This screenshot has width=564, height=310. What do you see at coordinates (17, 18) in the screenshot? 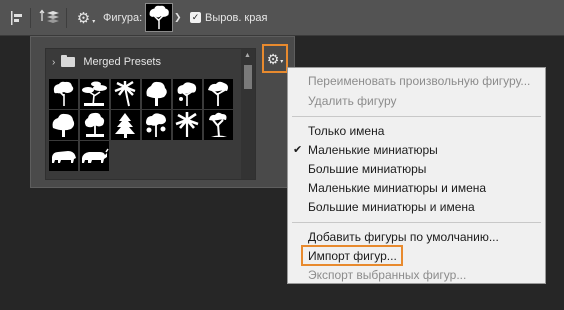
I see `align-icon` at bounding box center [17, 18].